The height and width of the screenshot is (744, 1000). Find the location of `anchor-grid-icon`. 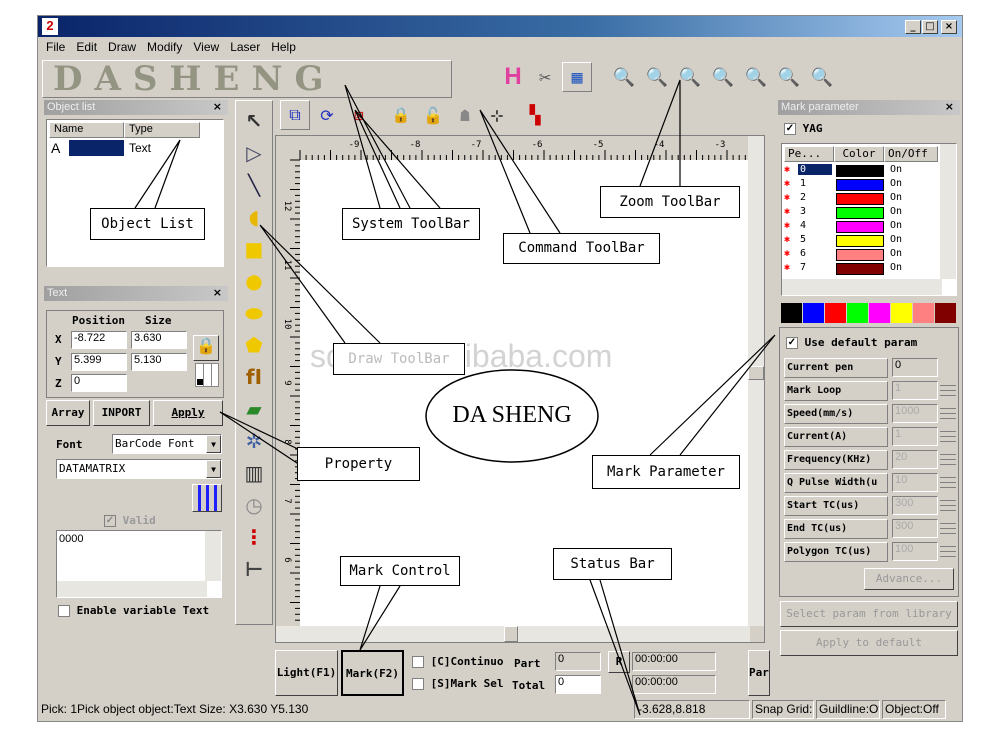

anchor-grid-icon is located at coordinates (207, 375).